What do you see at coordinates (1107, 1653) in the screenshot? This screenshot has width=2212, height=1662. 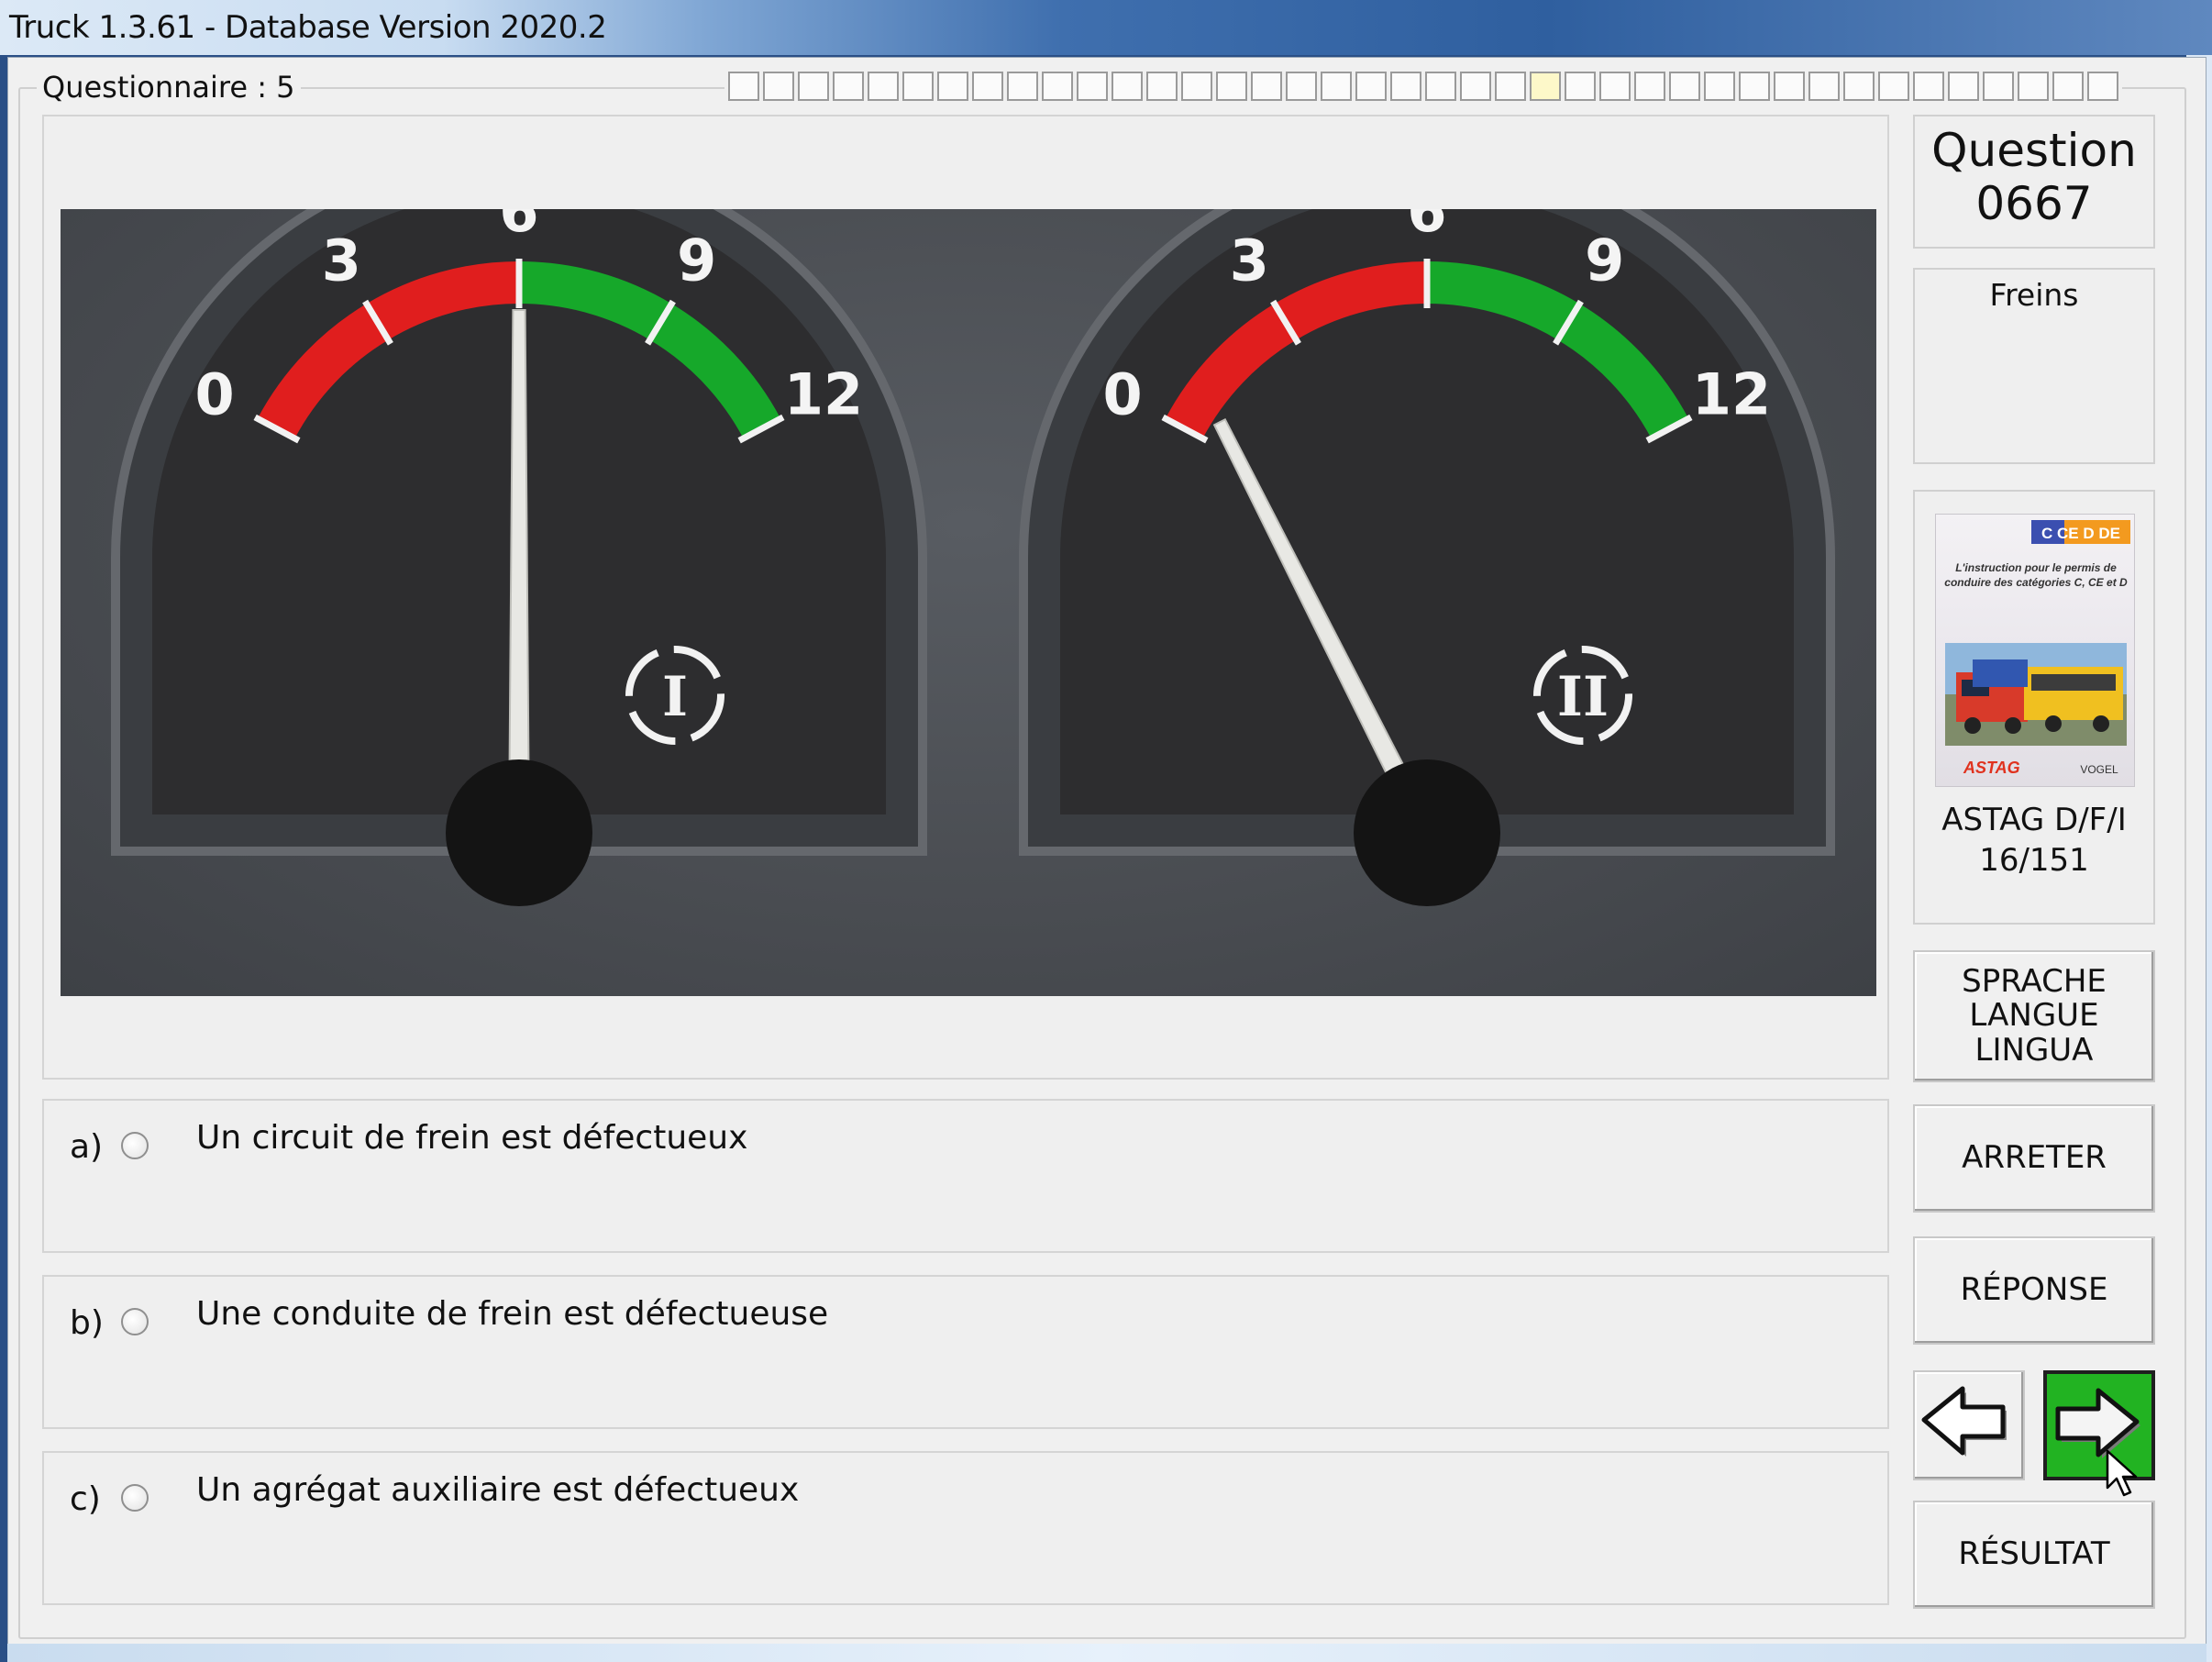 I see `window-frame-bottom` at bounding box center [1107, 1653].